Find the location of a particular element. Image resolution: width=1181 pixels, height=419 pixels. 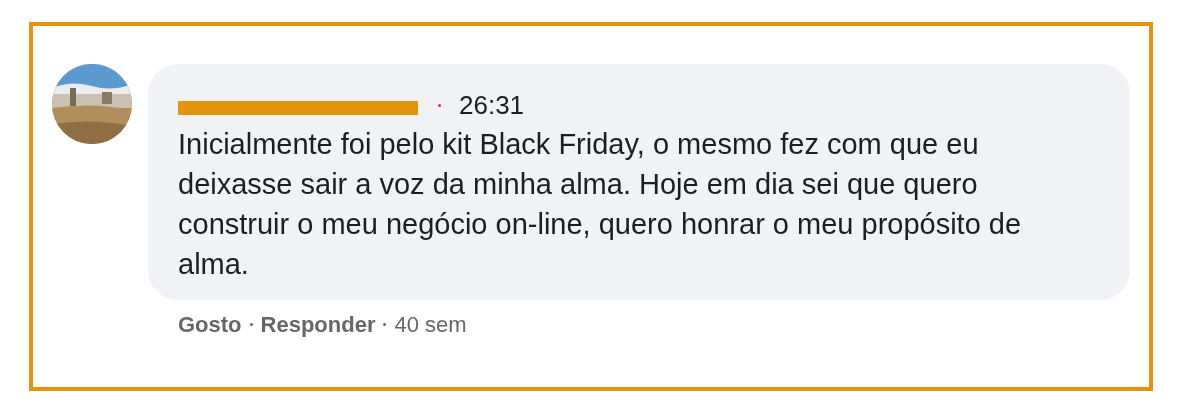

action-link: Responder is located at coordinates (318, 324).